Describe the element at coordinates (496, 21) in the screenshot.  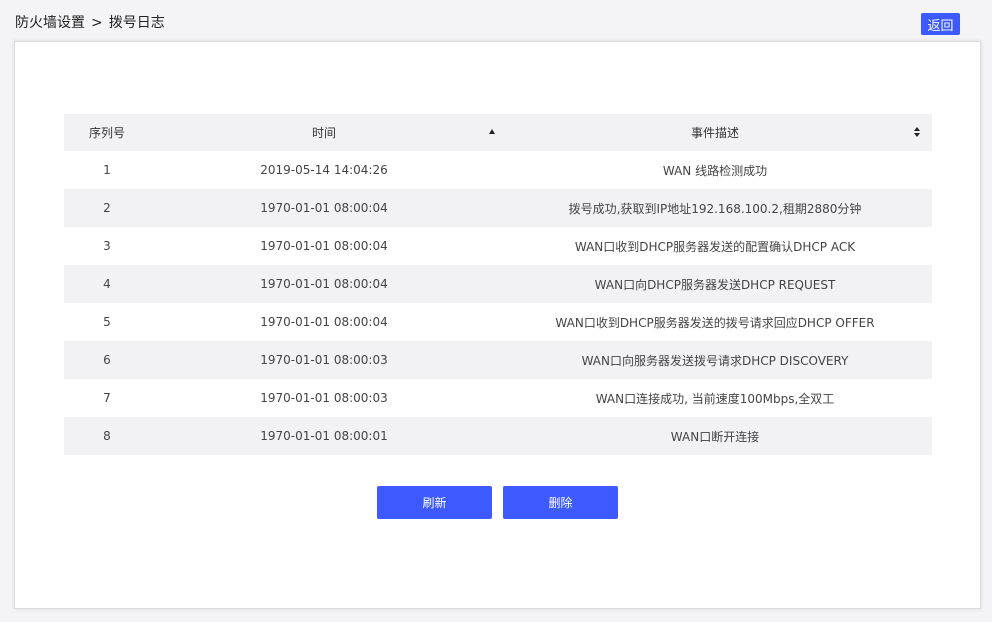
I see `top-bar: 防火墙设置 > 拨号日志 返回` at that location.